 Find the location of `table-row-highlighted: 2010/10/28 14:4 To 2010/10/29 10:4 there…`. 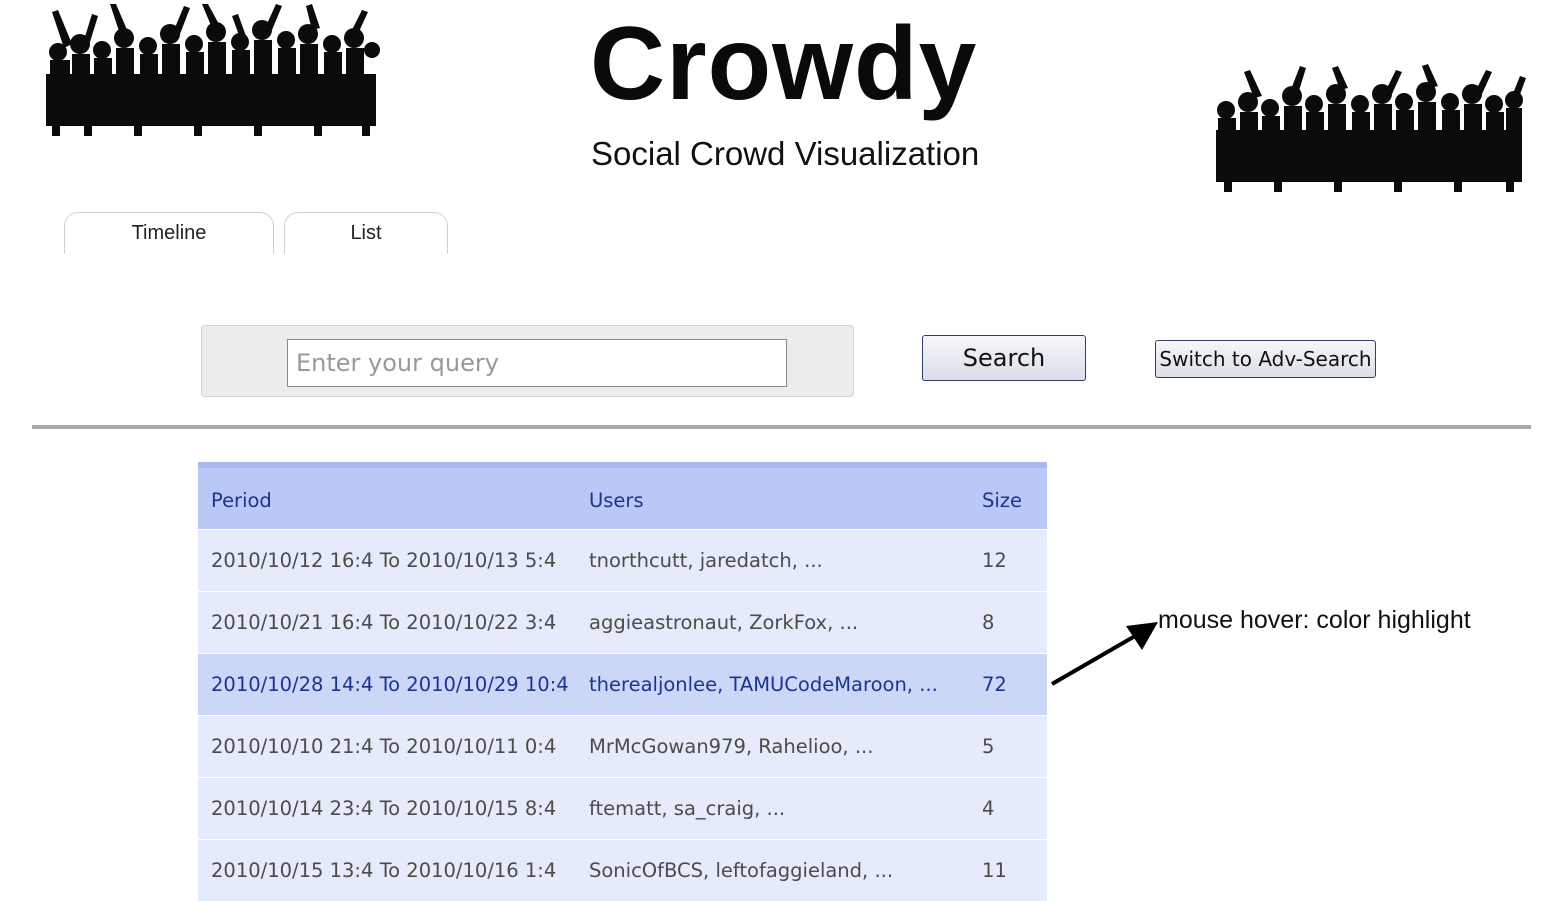

table-row-highlighted: 2010/10/28 14:4 To 2010/10/29 10:4 there… is located at coordinates (622, 683).